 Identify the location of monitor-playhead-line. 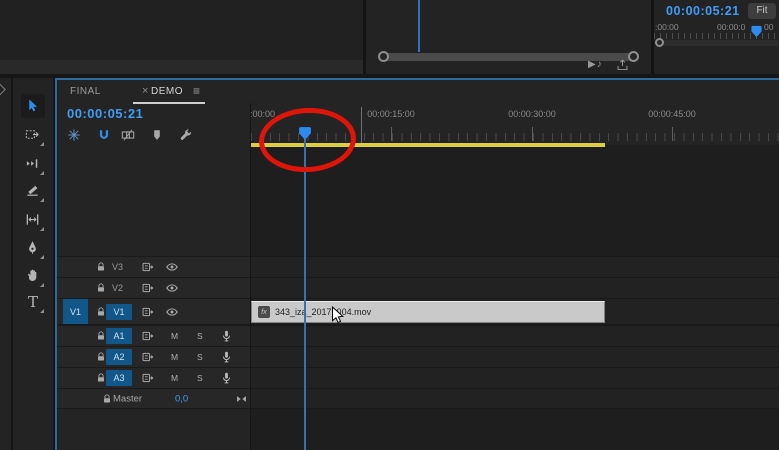
(419, 26).